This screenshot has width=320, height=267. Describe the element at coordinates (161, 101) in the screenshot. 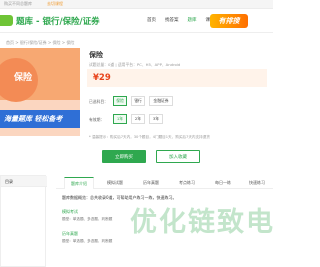

I see `type-option-securities: 金融证券` at that location.